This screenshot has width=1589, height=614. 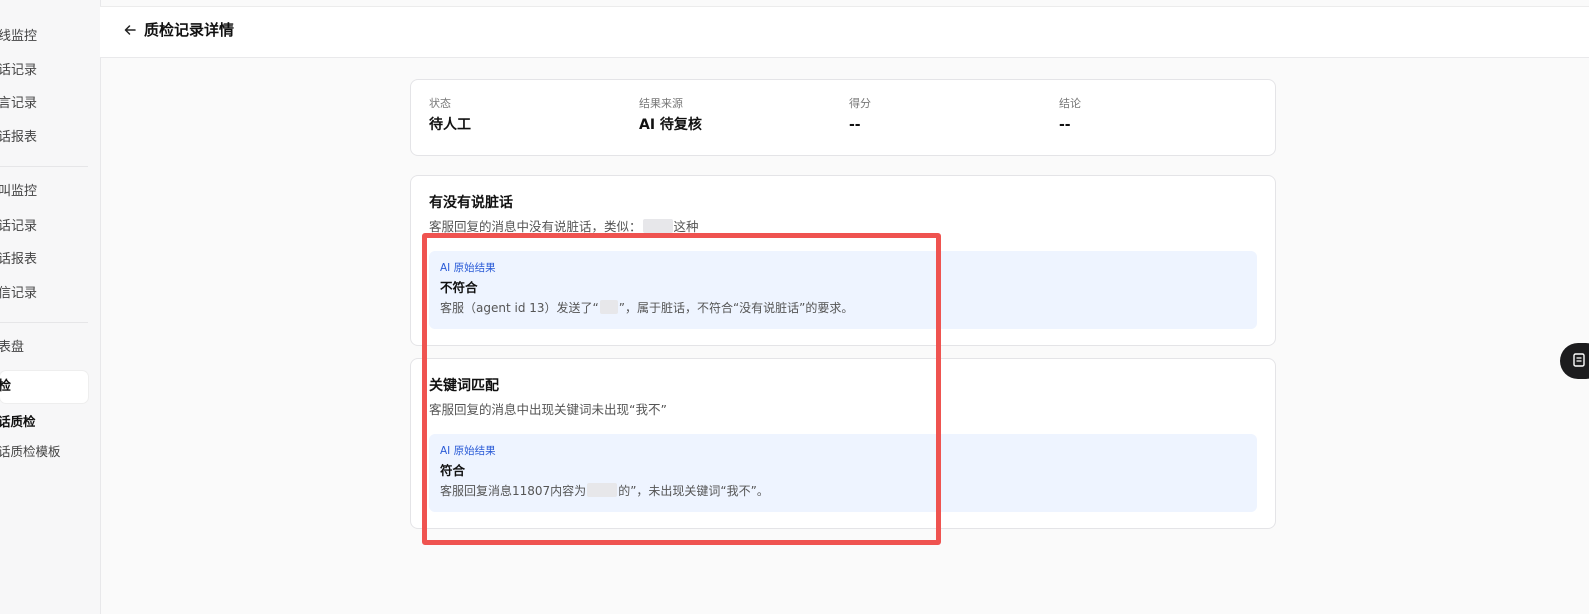 I want to click on summary-label: 结果来源, so click(x=661, y=103).